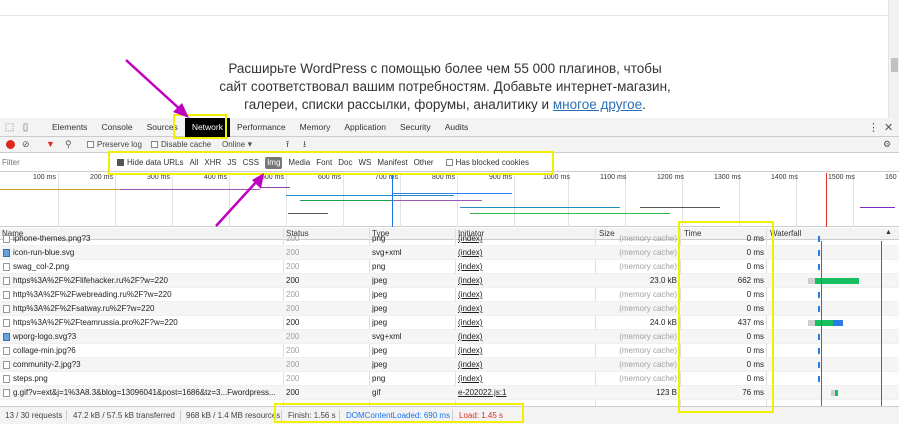  What do you see at coordinates (148, 239) in the screenshot?
I see `request-name: iphone-themes.png?3` at bounding box center [148, 239].